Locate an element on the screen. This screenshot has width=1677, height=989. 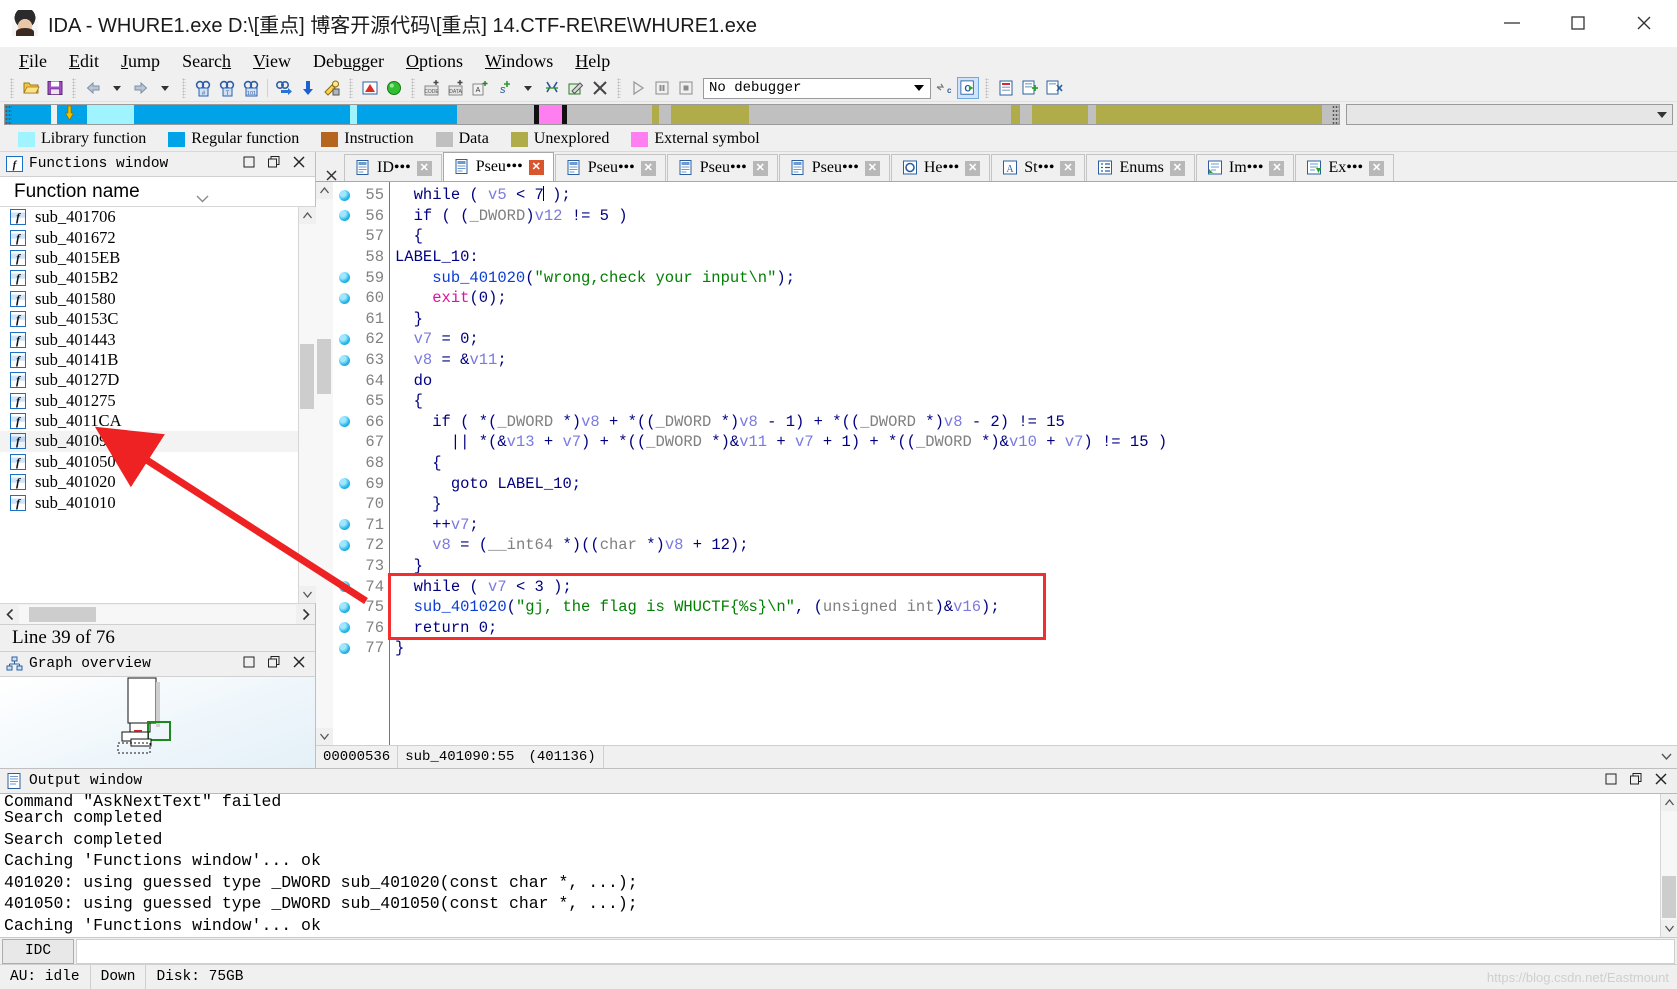
ok-icon is located at coordinates (394, 88).